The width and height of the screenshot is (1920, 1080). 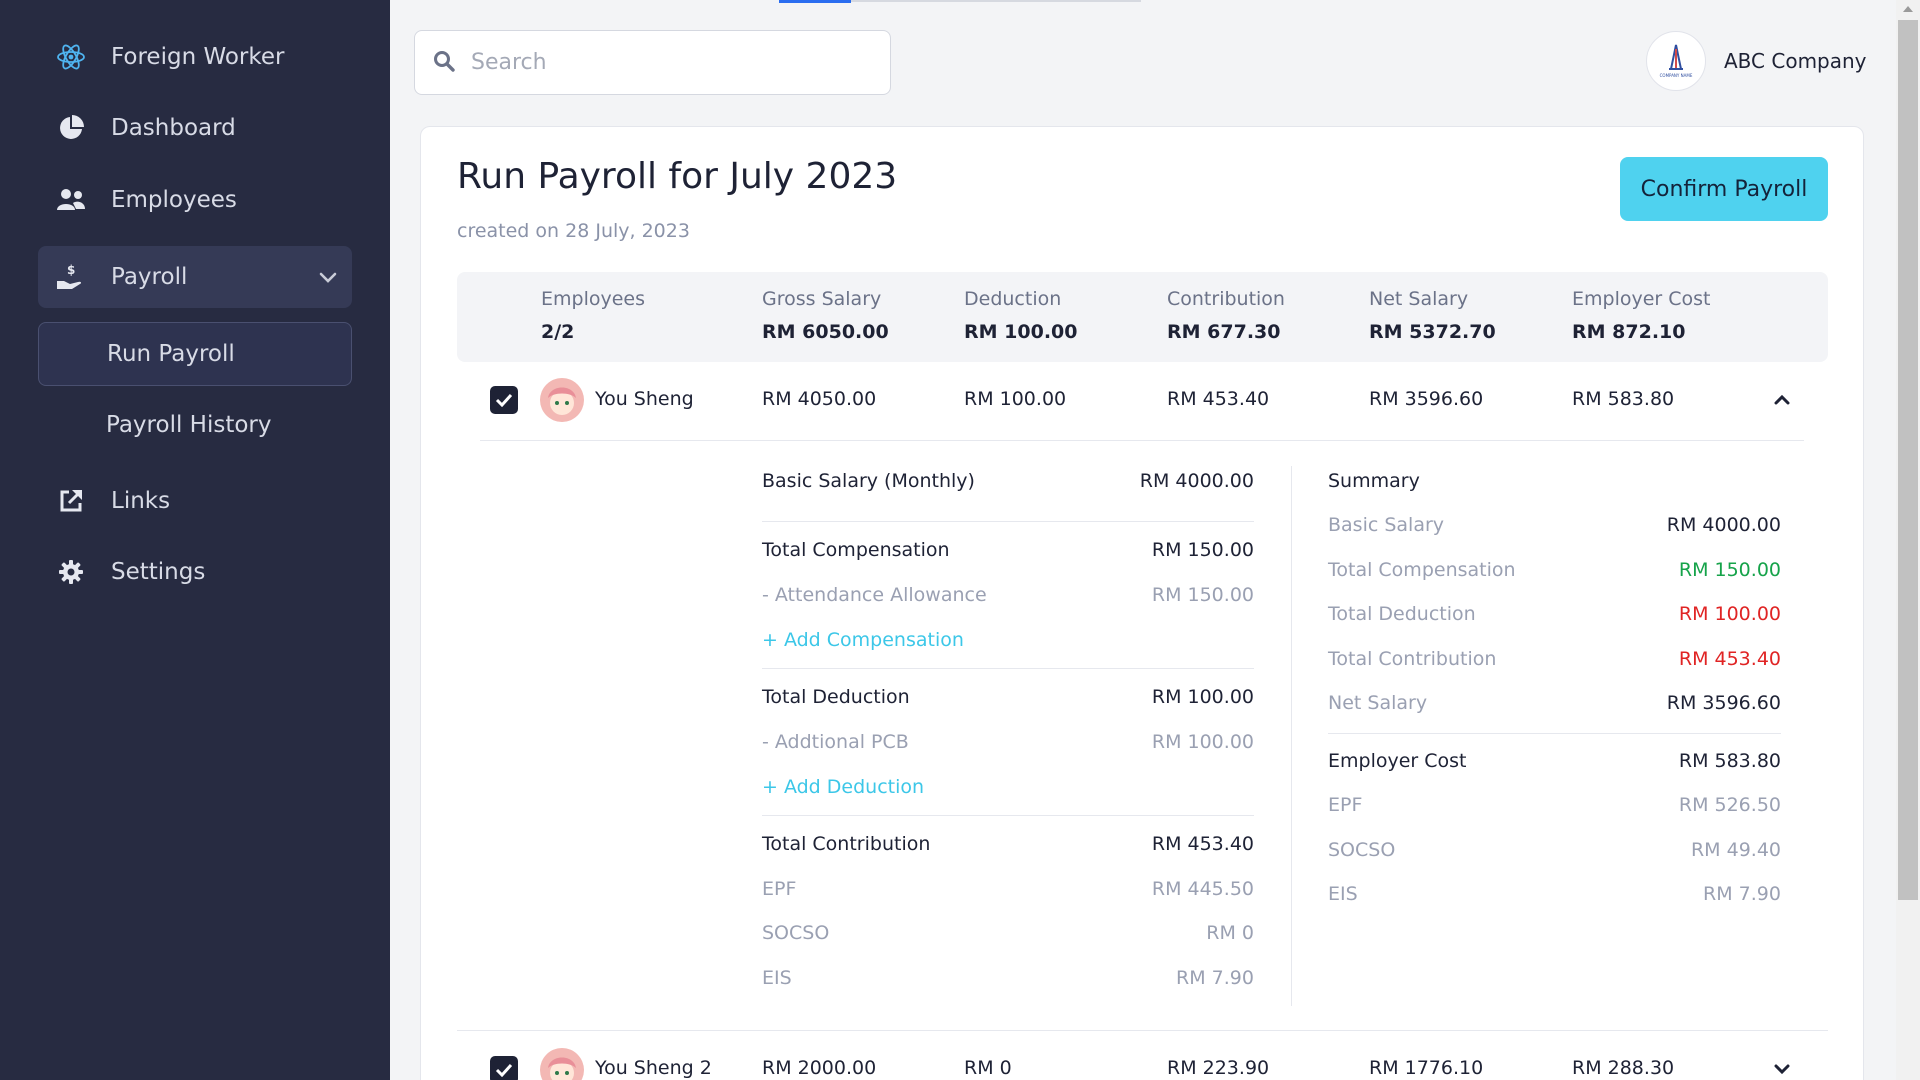 I want to click on chevron-up-icon, so click(x=1782, y=399).